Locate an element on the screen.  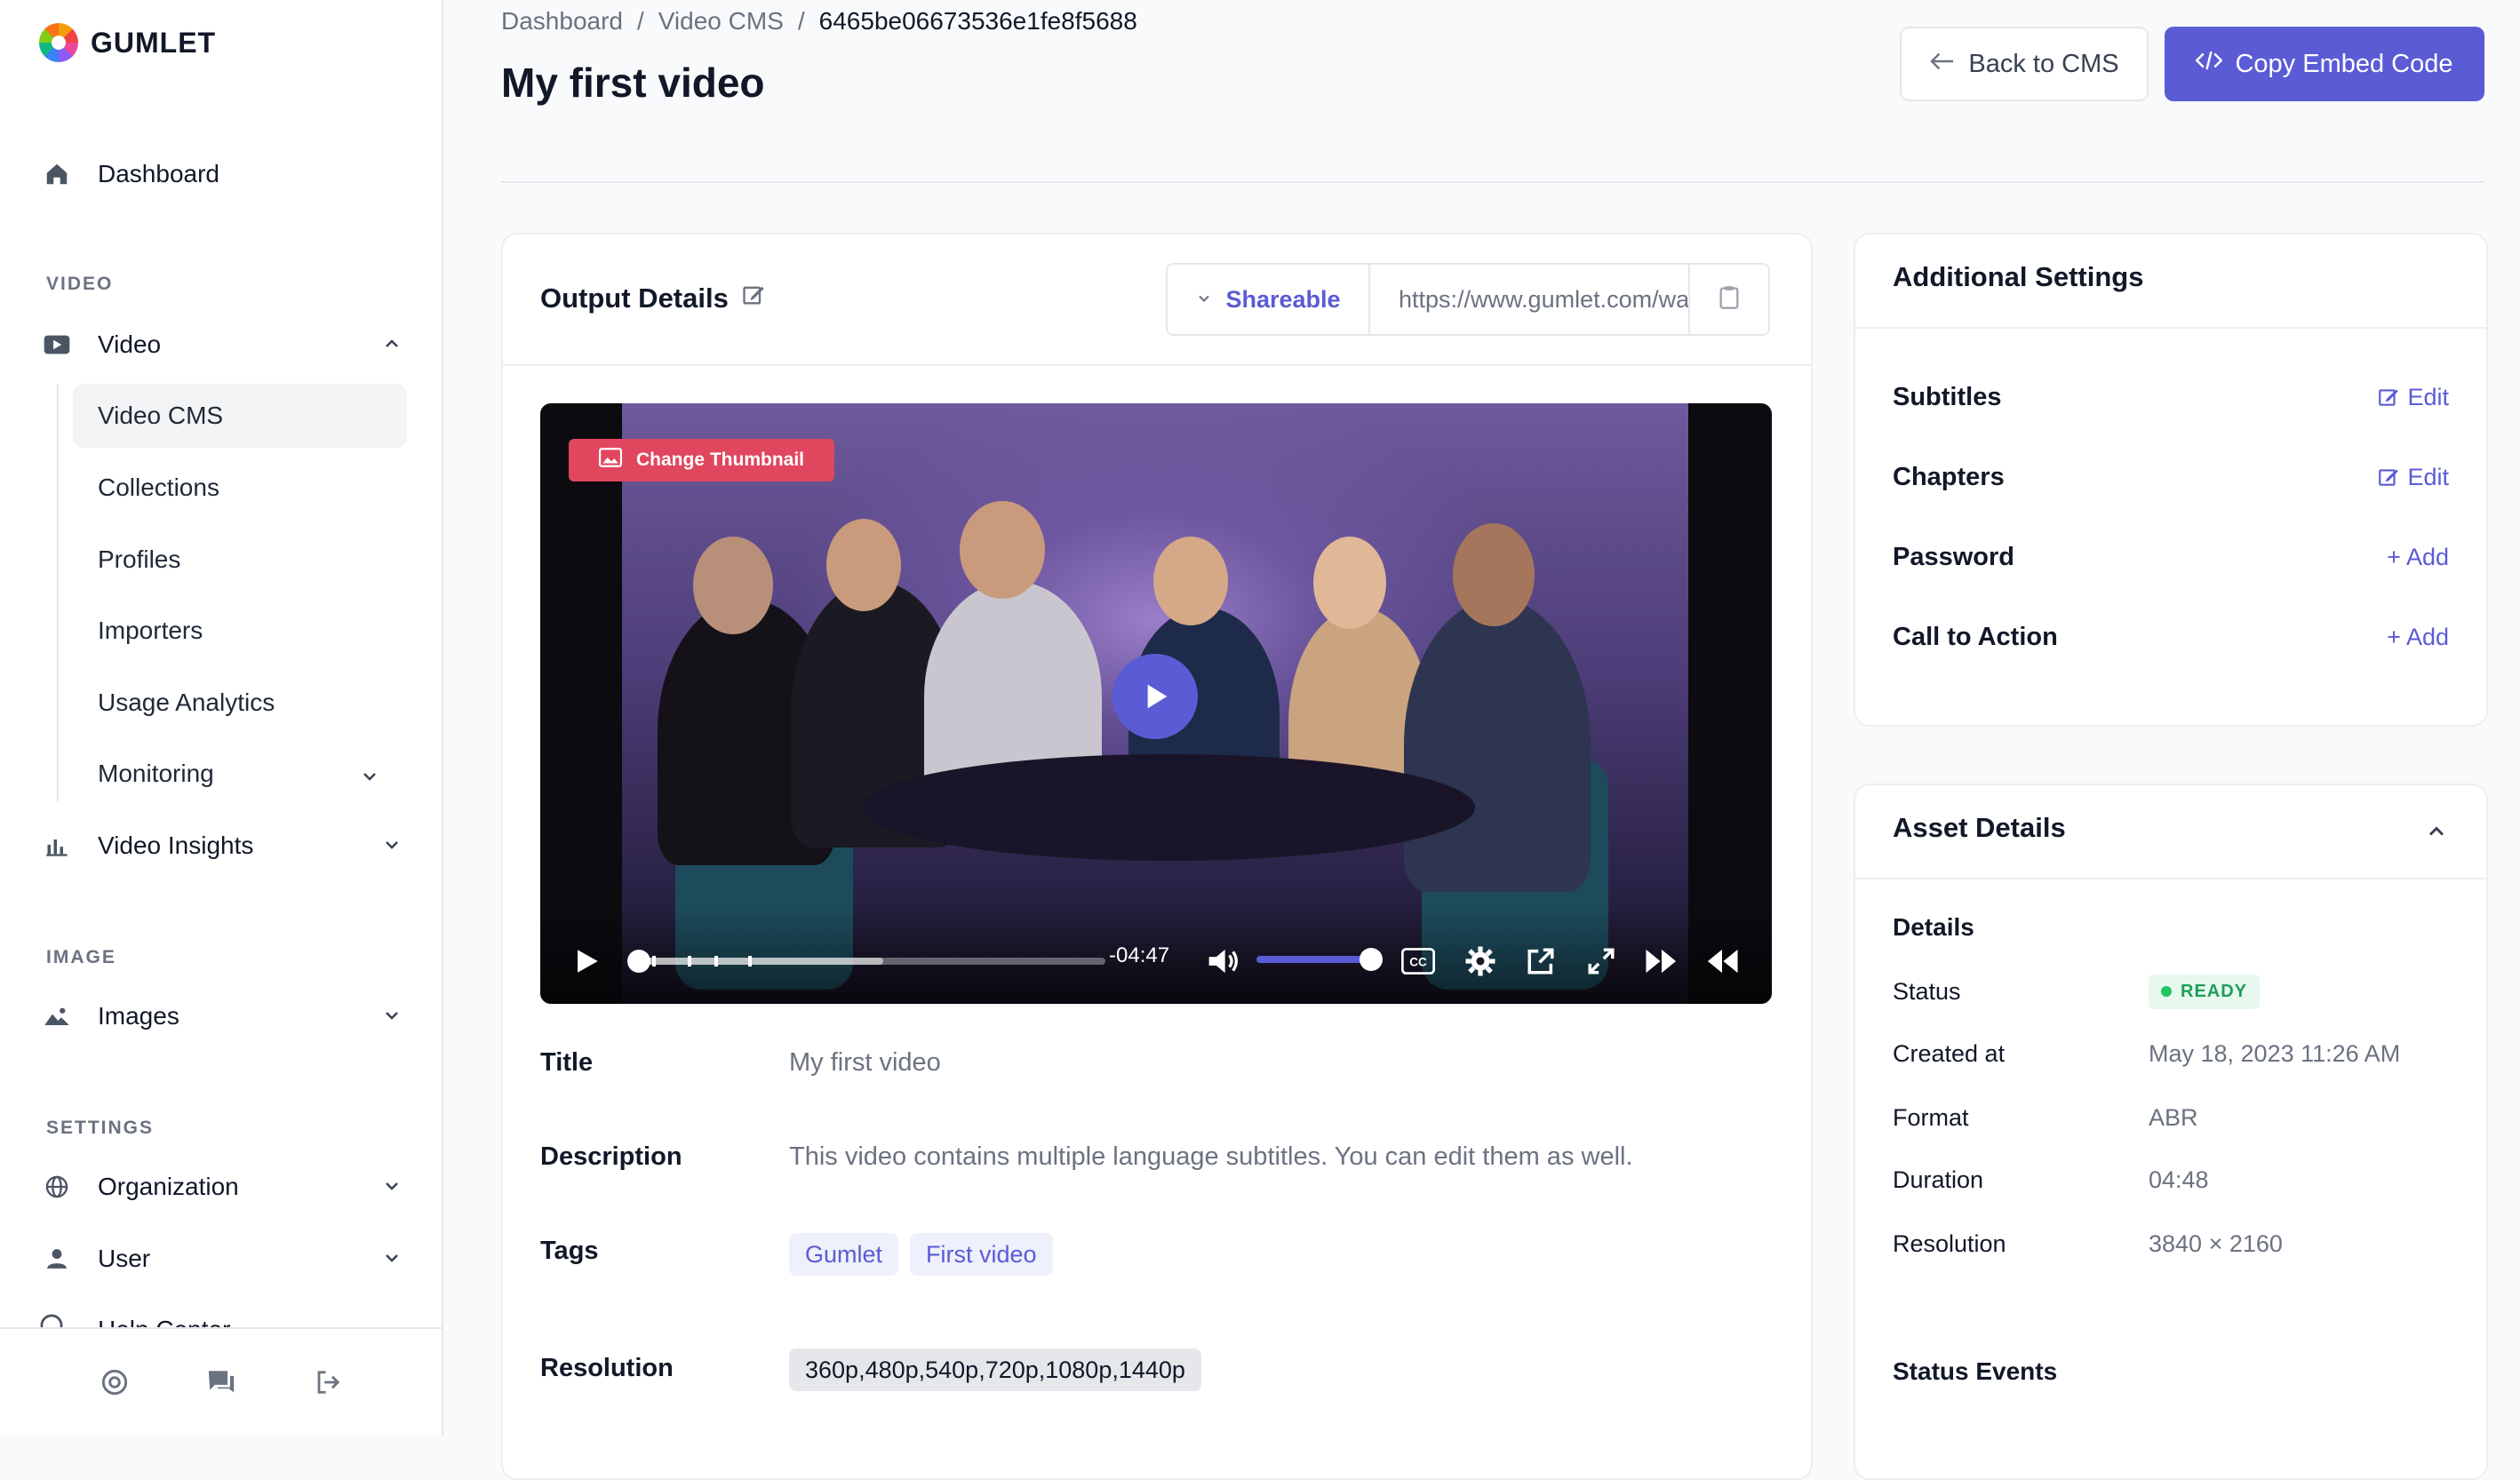
rewind-button is located at coordinates (1722, 961).